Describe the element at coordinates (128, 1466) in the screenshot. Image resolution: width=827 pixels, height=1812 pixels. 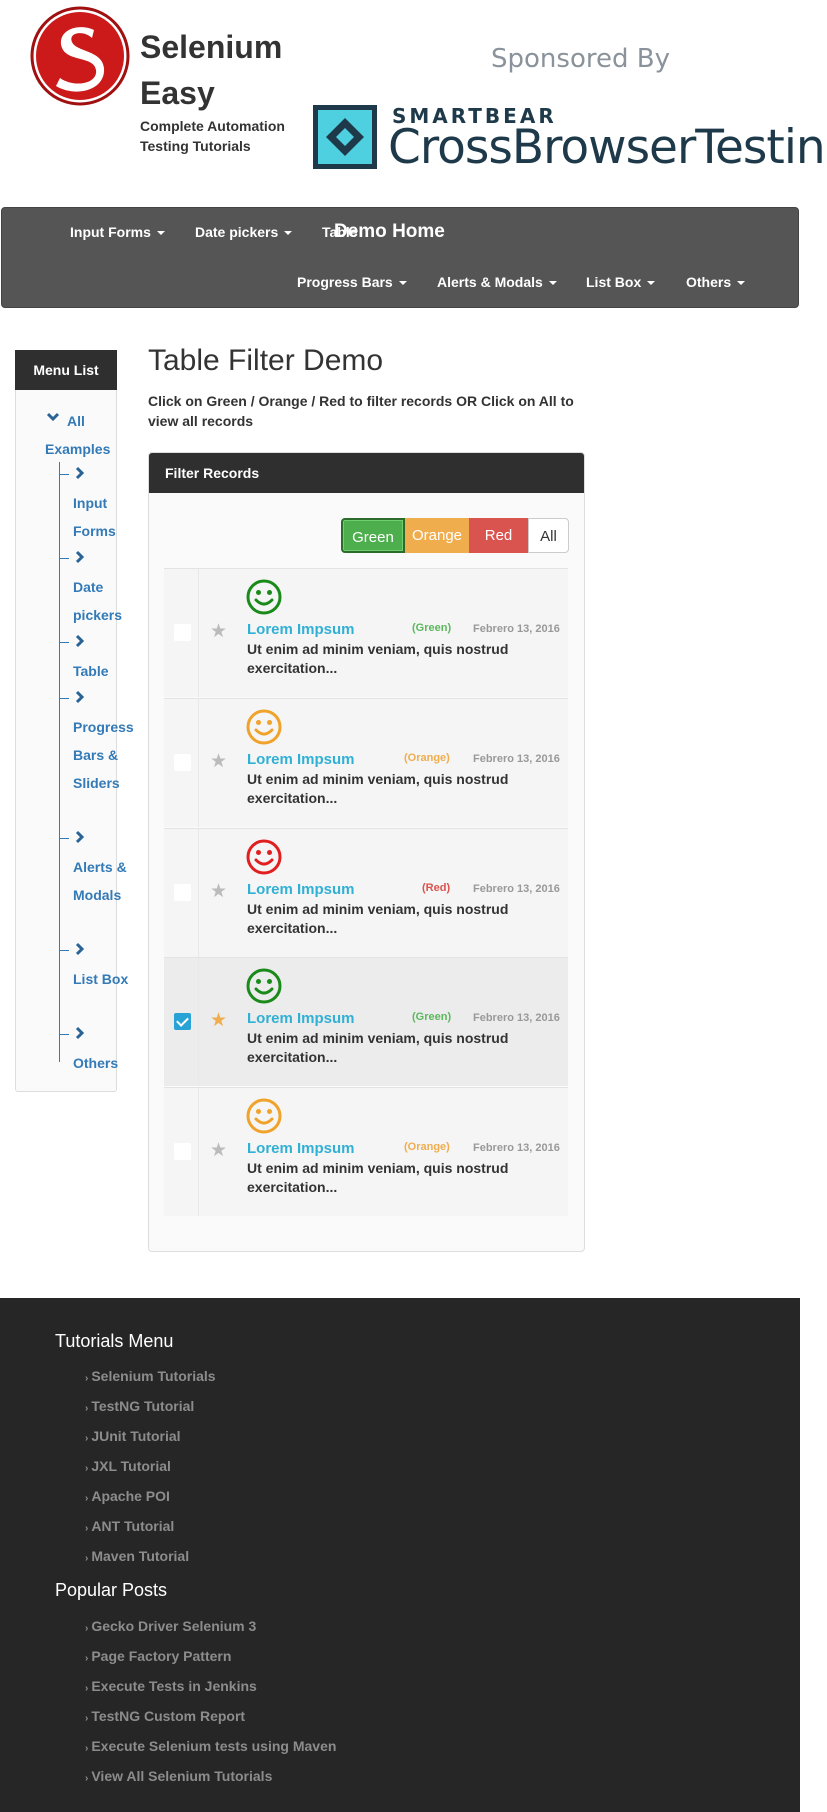
I see `footer-tutorial-link: › JXL Tutorial` at that location.